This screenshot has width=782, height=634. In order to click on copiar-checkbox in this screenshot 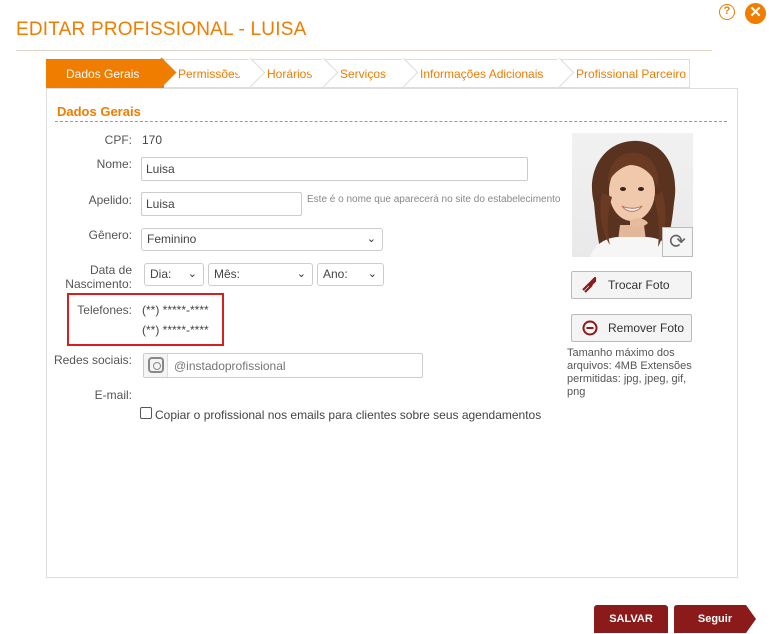, I will do `click(146, 413)`.